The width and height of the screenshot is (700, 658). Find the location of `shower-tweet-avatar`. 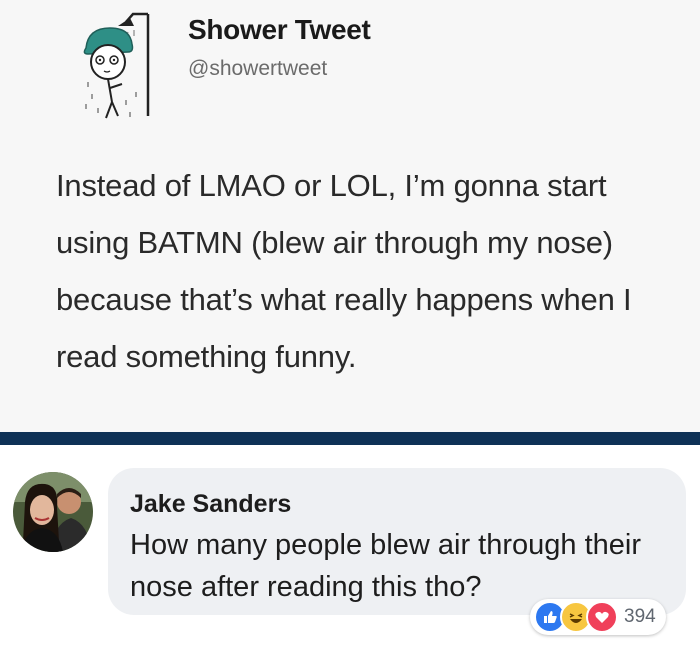

shower-tweet-avatar is located at coordinates (118, 63).